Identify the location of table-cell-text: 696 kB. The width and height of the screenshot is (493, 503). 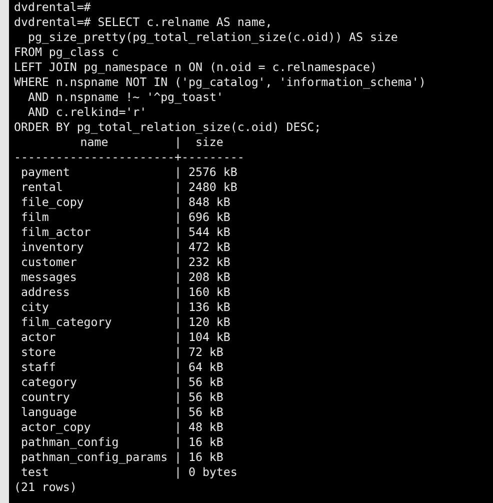
(208, 217).